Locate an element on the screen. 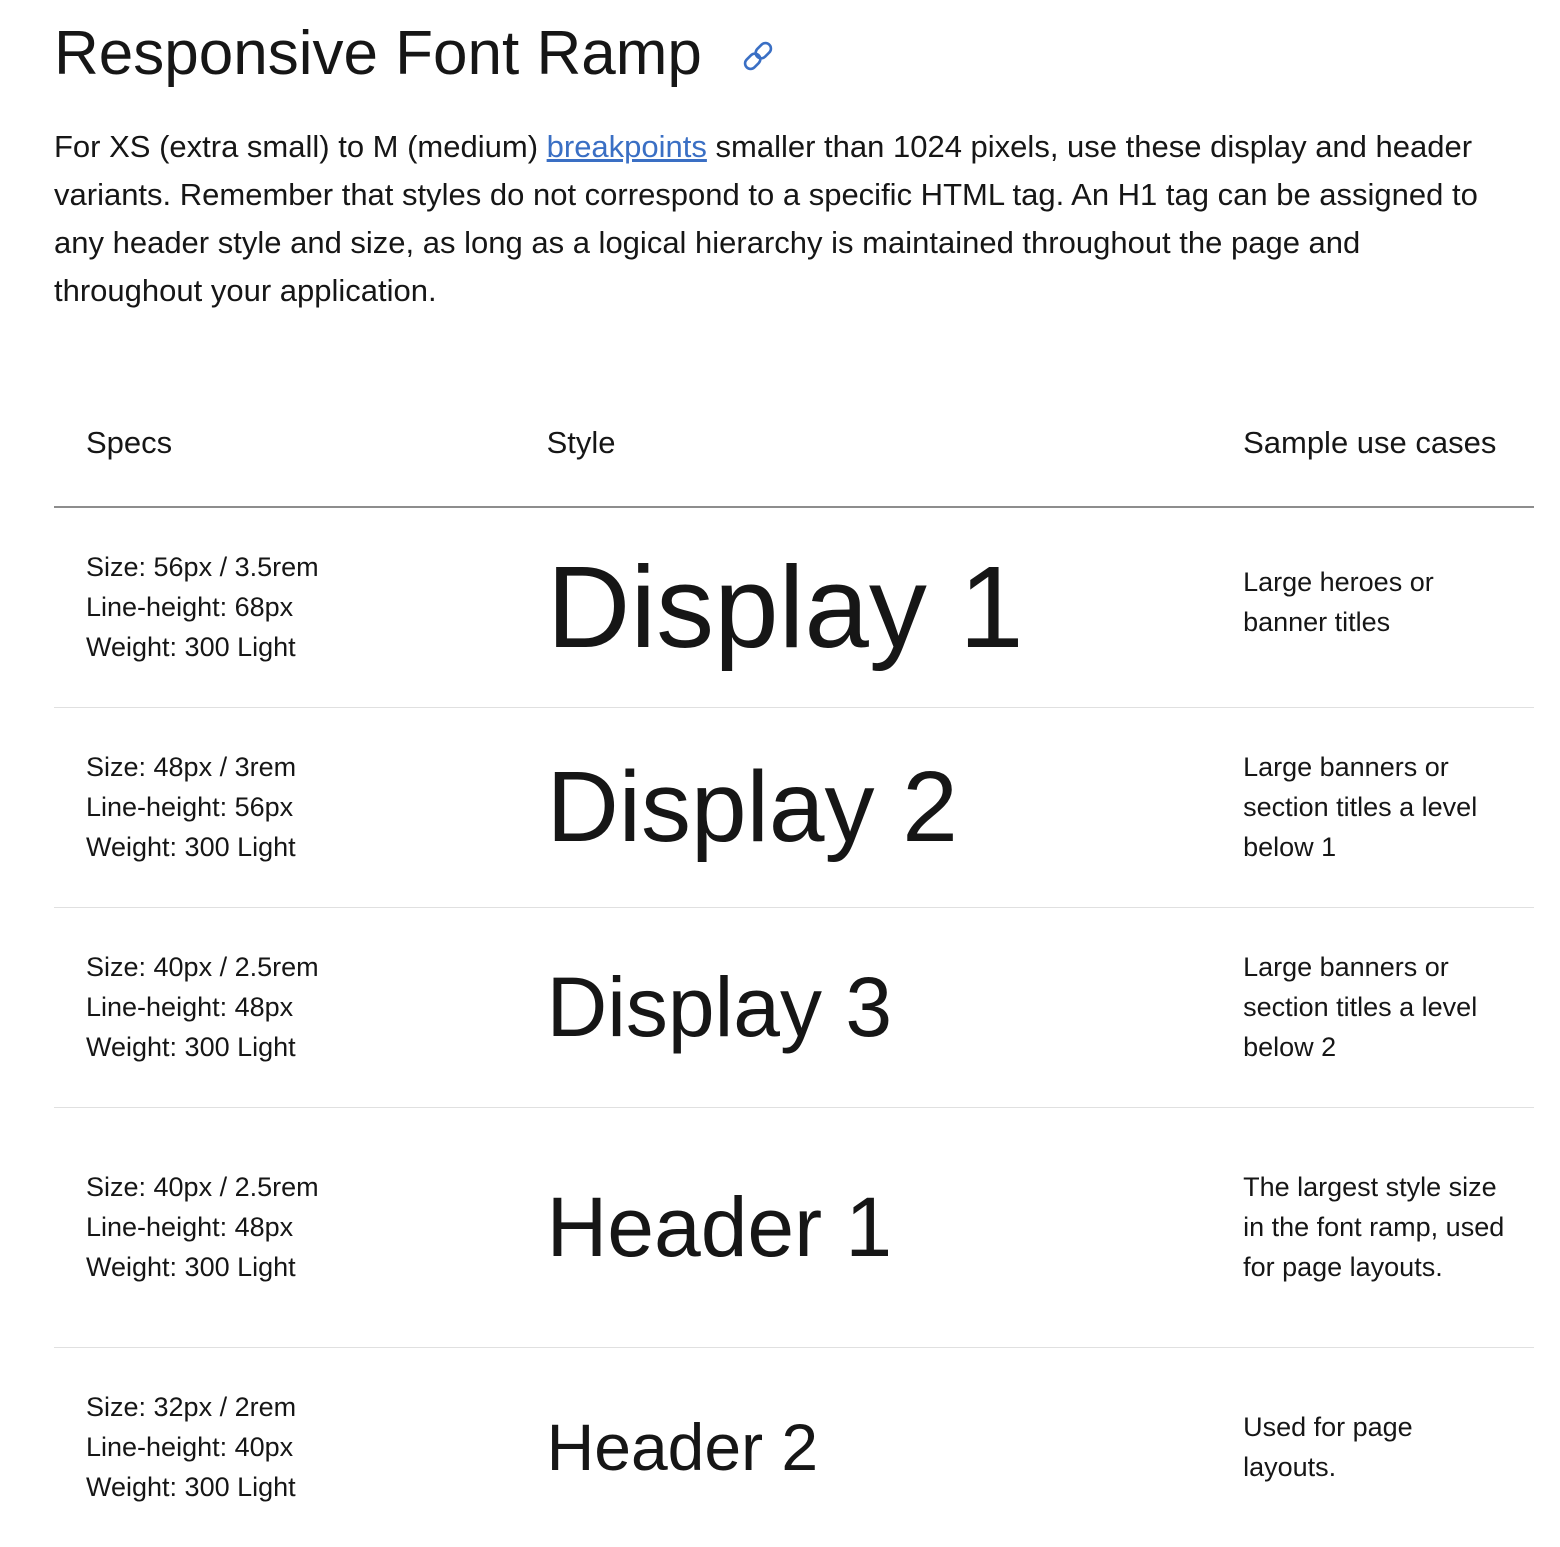 The width and height of the screenshot is (1560, 1547). intro-text-before: For XS (extra small) to M (medium) is located at coordinates (300, 146).